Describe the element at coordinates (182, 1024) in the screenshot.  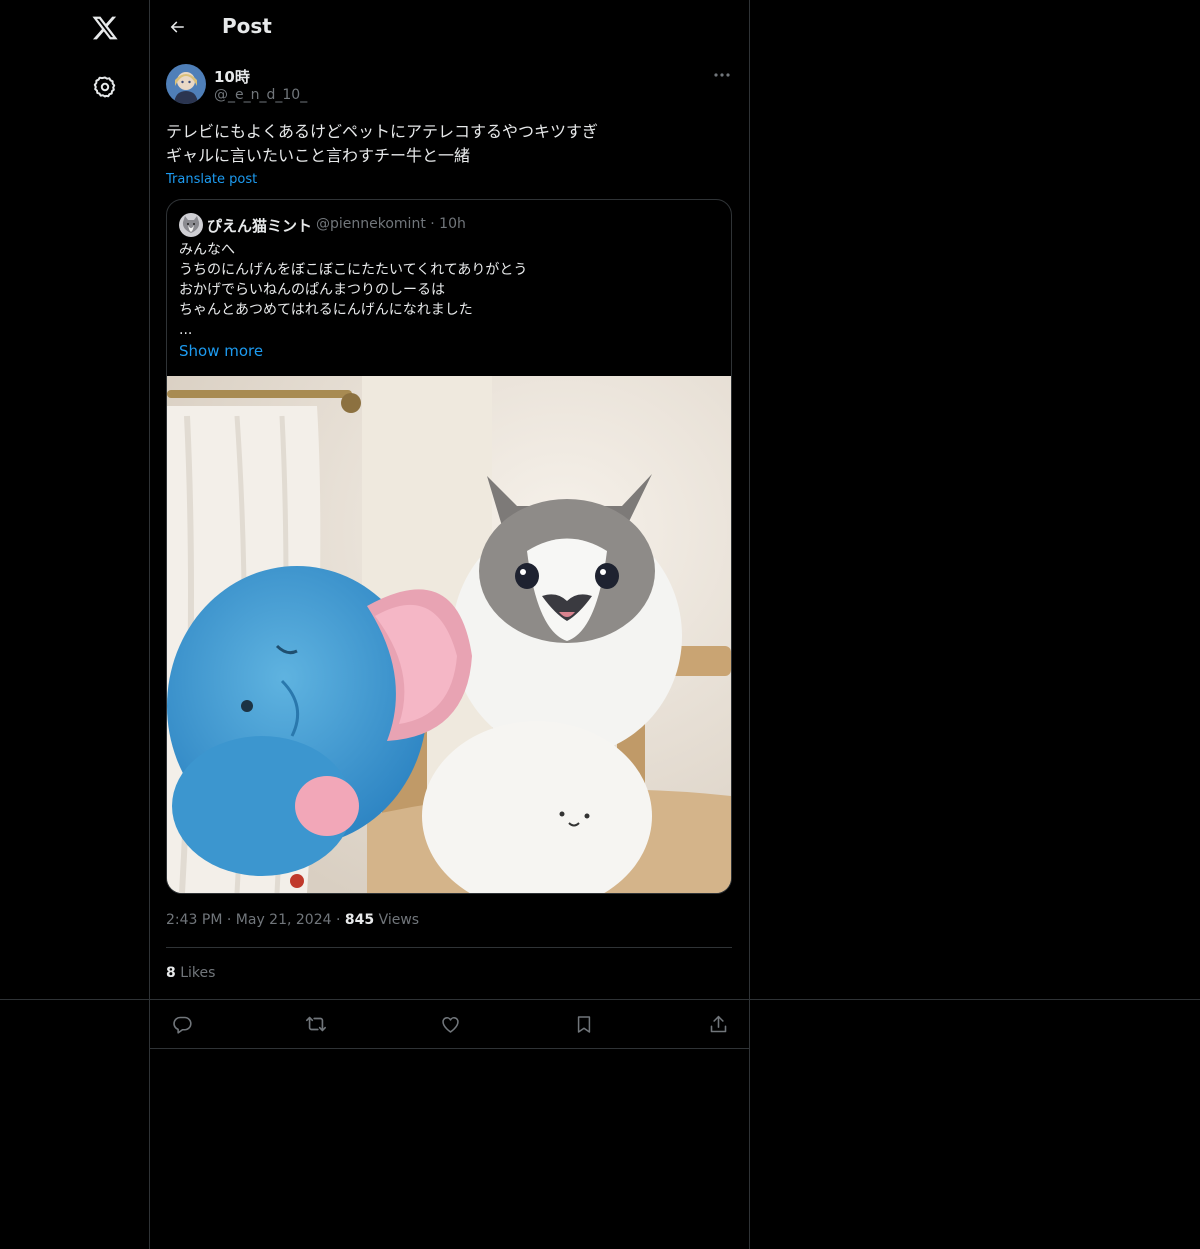
I see `reply-icon` at that location.